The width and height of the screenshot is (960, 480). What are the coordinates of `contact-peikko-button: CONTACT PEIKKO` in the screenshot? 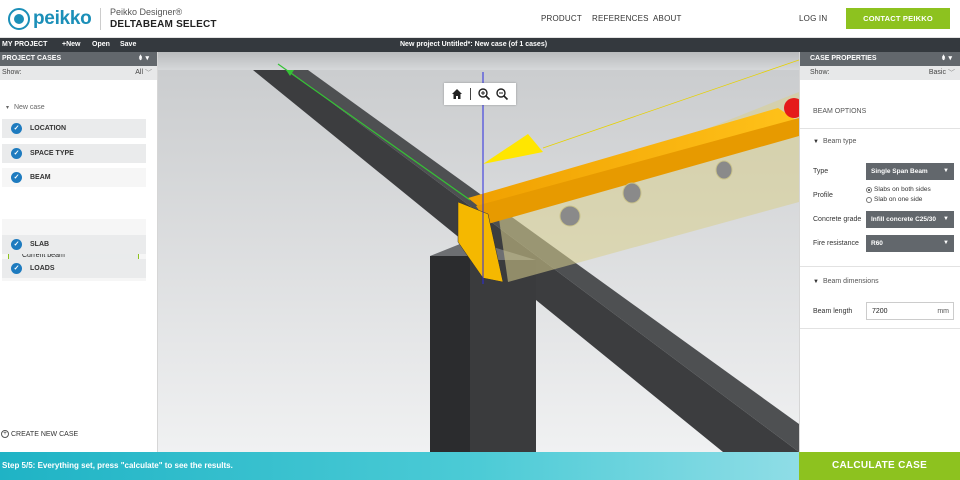 It's located at (898, 18).